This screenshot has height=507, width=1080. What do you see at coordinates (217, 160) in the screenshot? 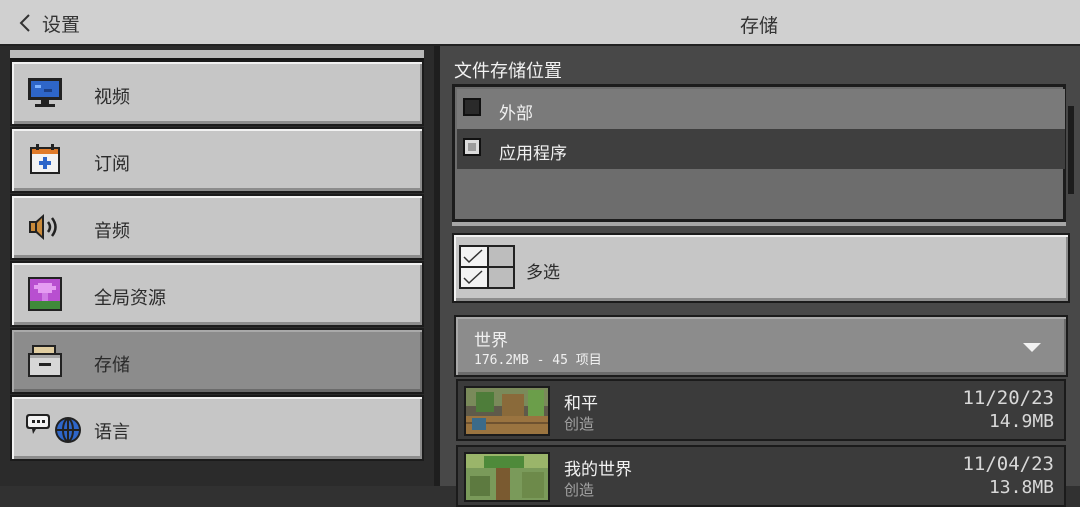
I see `sidebar-item-subscriptions: 订阅` at bounding box center [217, 160].